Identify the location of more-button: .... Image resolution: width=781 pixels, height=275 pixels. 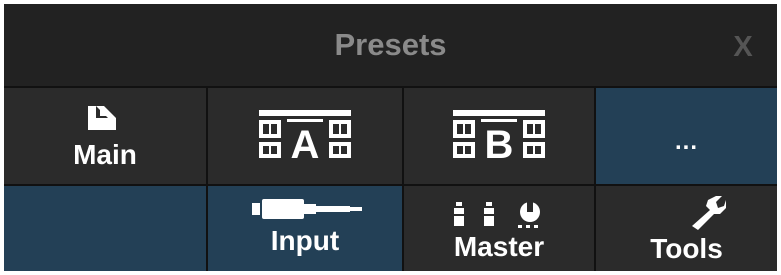
(686, 136).